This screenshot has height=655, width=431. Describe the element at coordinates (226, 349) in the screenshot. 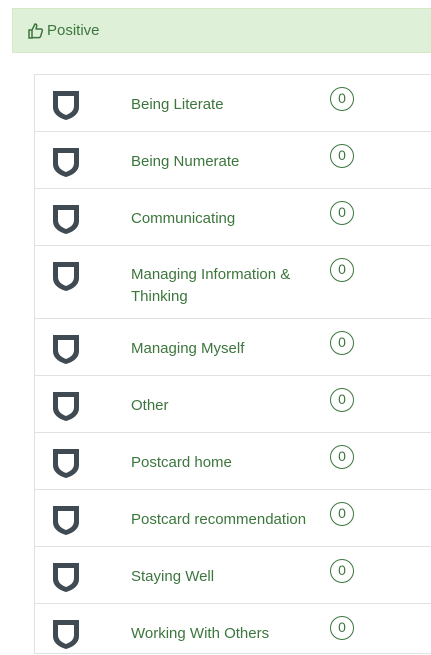

I see `category-label: Managing Myself` at that location.